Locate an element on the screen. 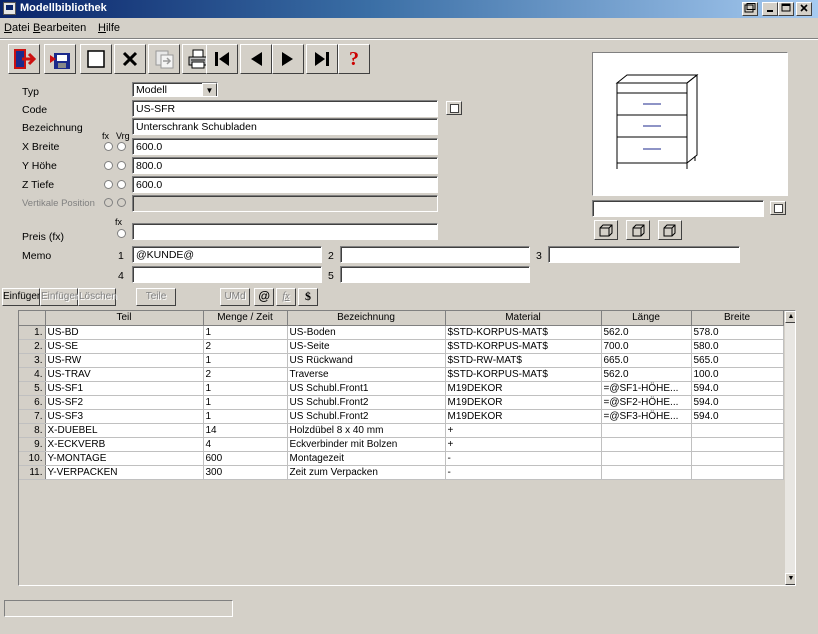 This screenshot has height=634, width=818. table-cell: Traverse is located at coordinates (366, 374).